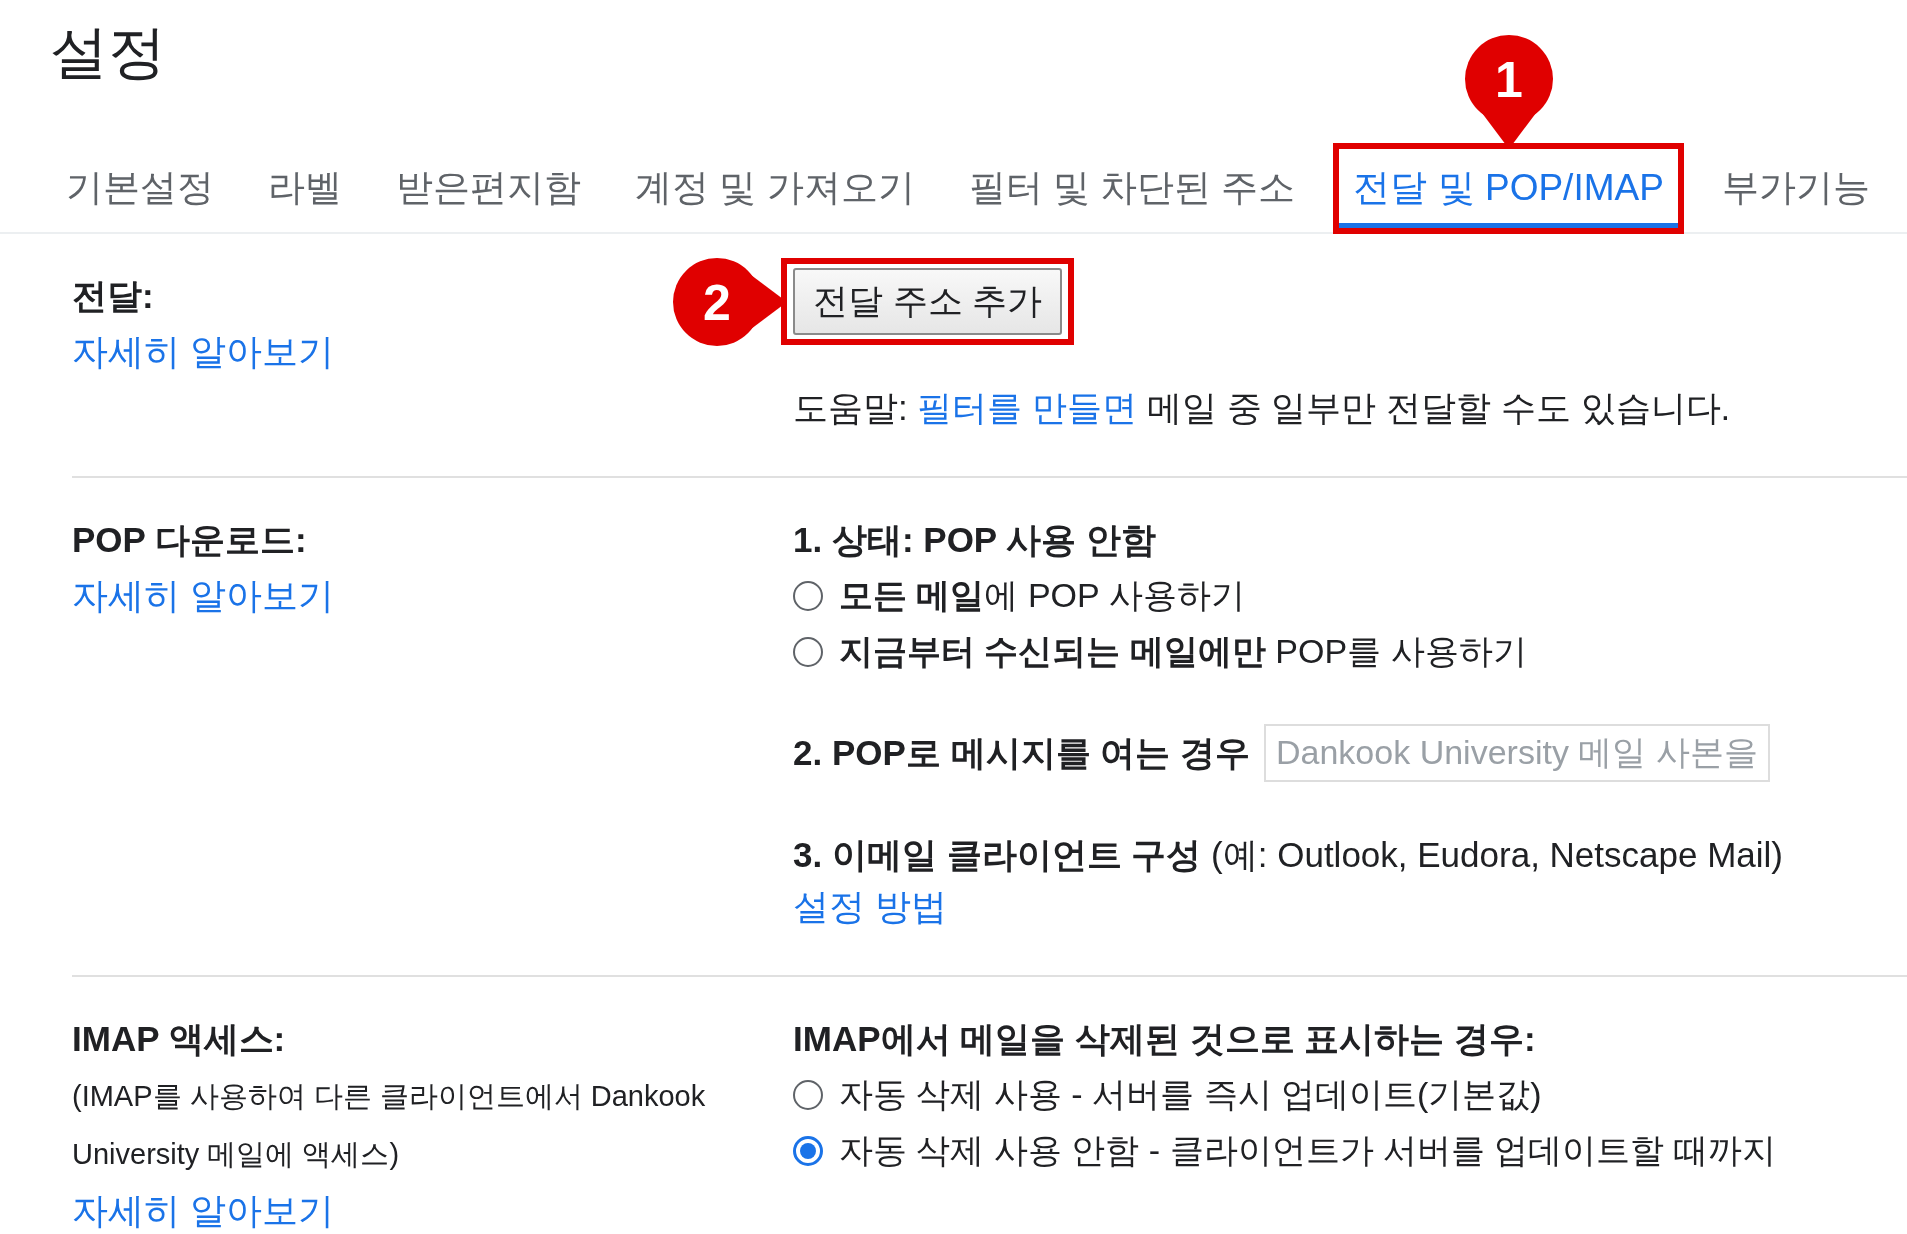  Describe the element at coordinates (975, 540) in the screenshot. I see `pop-status: 1. 상태: POP 사용 안함` at that location.